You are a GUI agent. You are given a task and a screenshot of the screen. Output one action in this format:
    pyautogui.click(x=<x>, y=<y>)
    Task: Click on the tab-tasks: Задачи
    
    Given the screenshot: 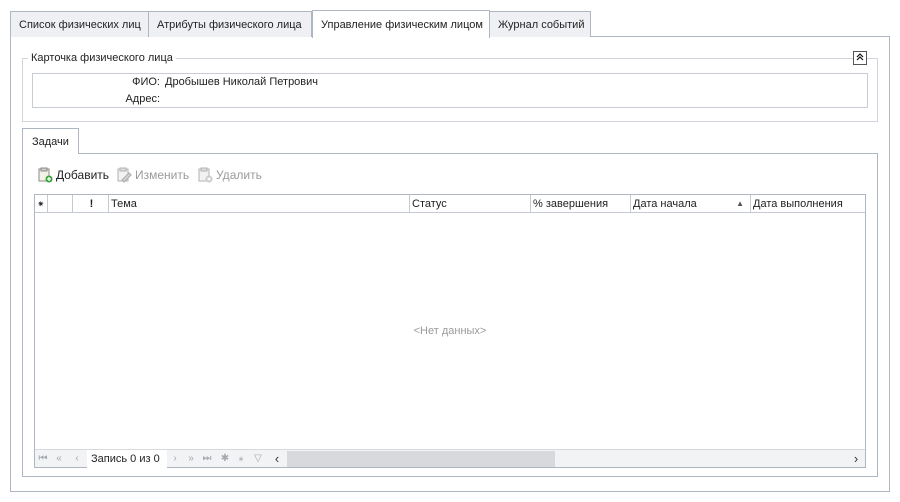 What is the action you would take?
    pyautogui.click(x=50, y=141)
    